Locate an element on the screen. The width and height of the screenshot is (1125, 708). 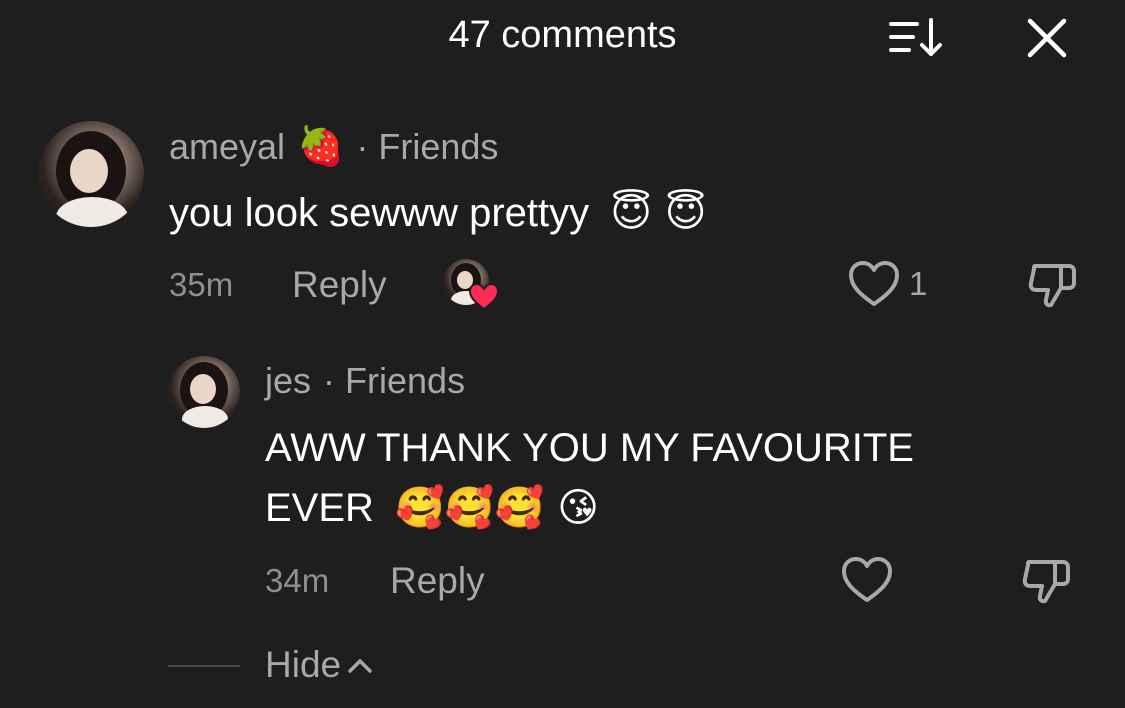
comments-count-title: 47 comments is located at coordinates (562, 35).